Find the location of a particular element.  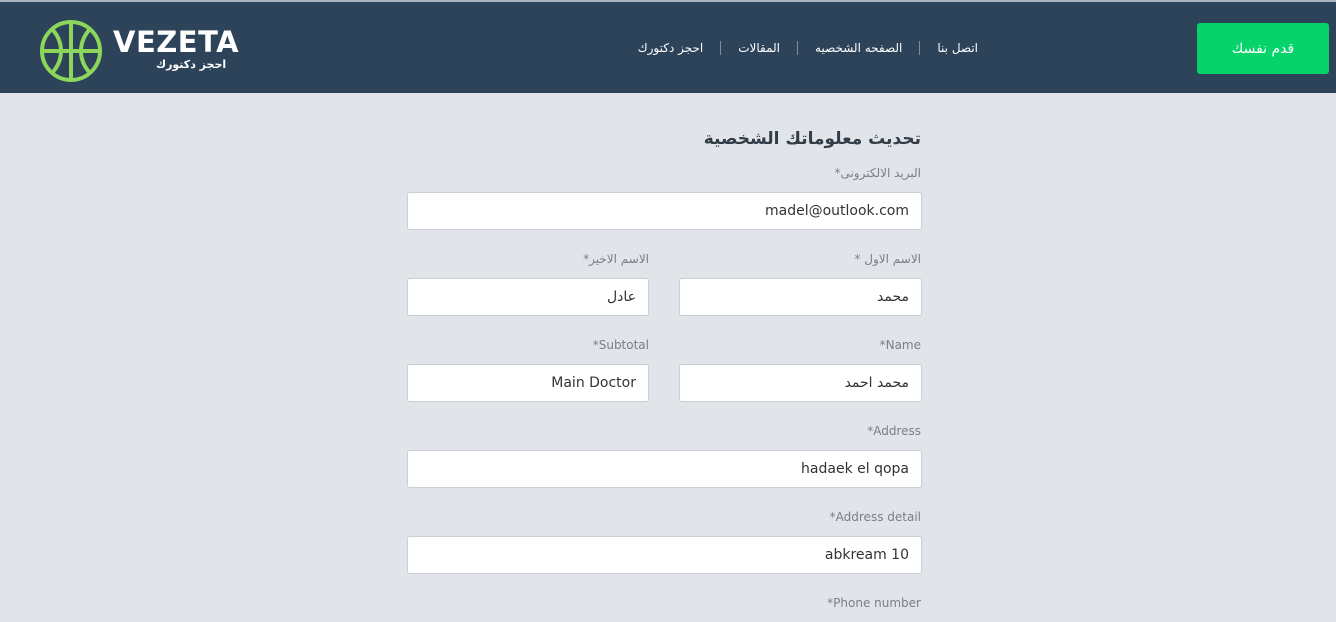

email-label: البريد الالكترونى* is located at coordinates (877, 173).